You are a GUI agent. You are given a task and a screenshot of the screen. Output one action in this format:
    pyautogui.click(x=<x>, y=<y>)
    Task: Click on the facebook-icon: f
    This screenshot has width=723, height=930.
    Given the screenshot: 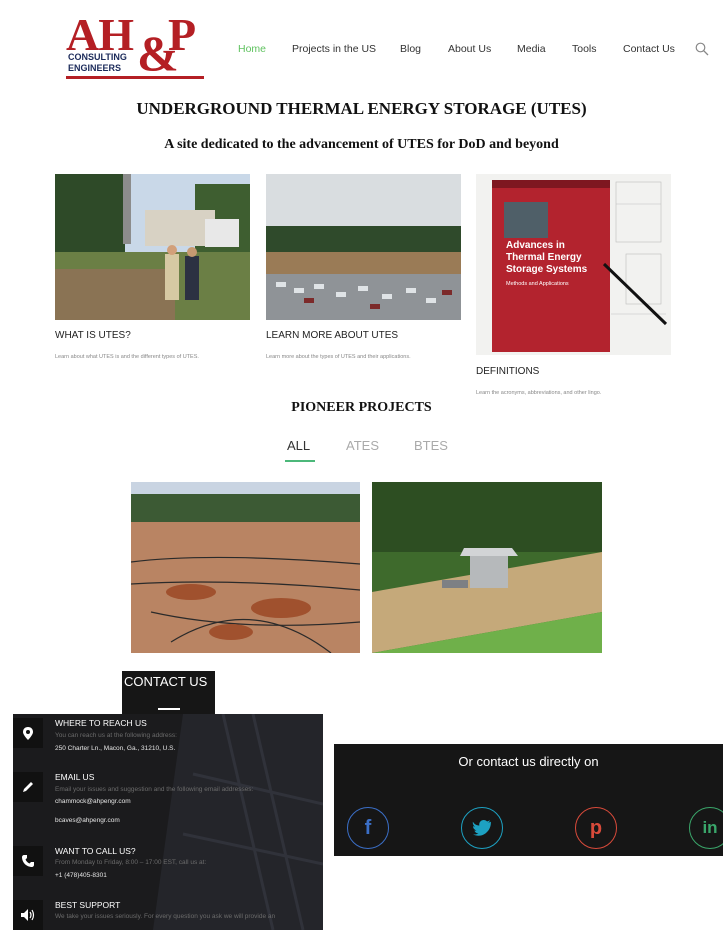 What is the action you would take?
    pyautogui.click(x=368, y=828)
    